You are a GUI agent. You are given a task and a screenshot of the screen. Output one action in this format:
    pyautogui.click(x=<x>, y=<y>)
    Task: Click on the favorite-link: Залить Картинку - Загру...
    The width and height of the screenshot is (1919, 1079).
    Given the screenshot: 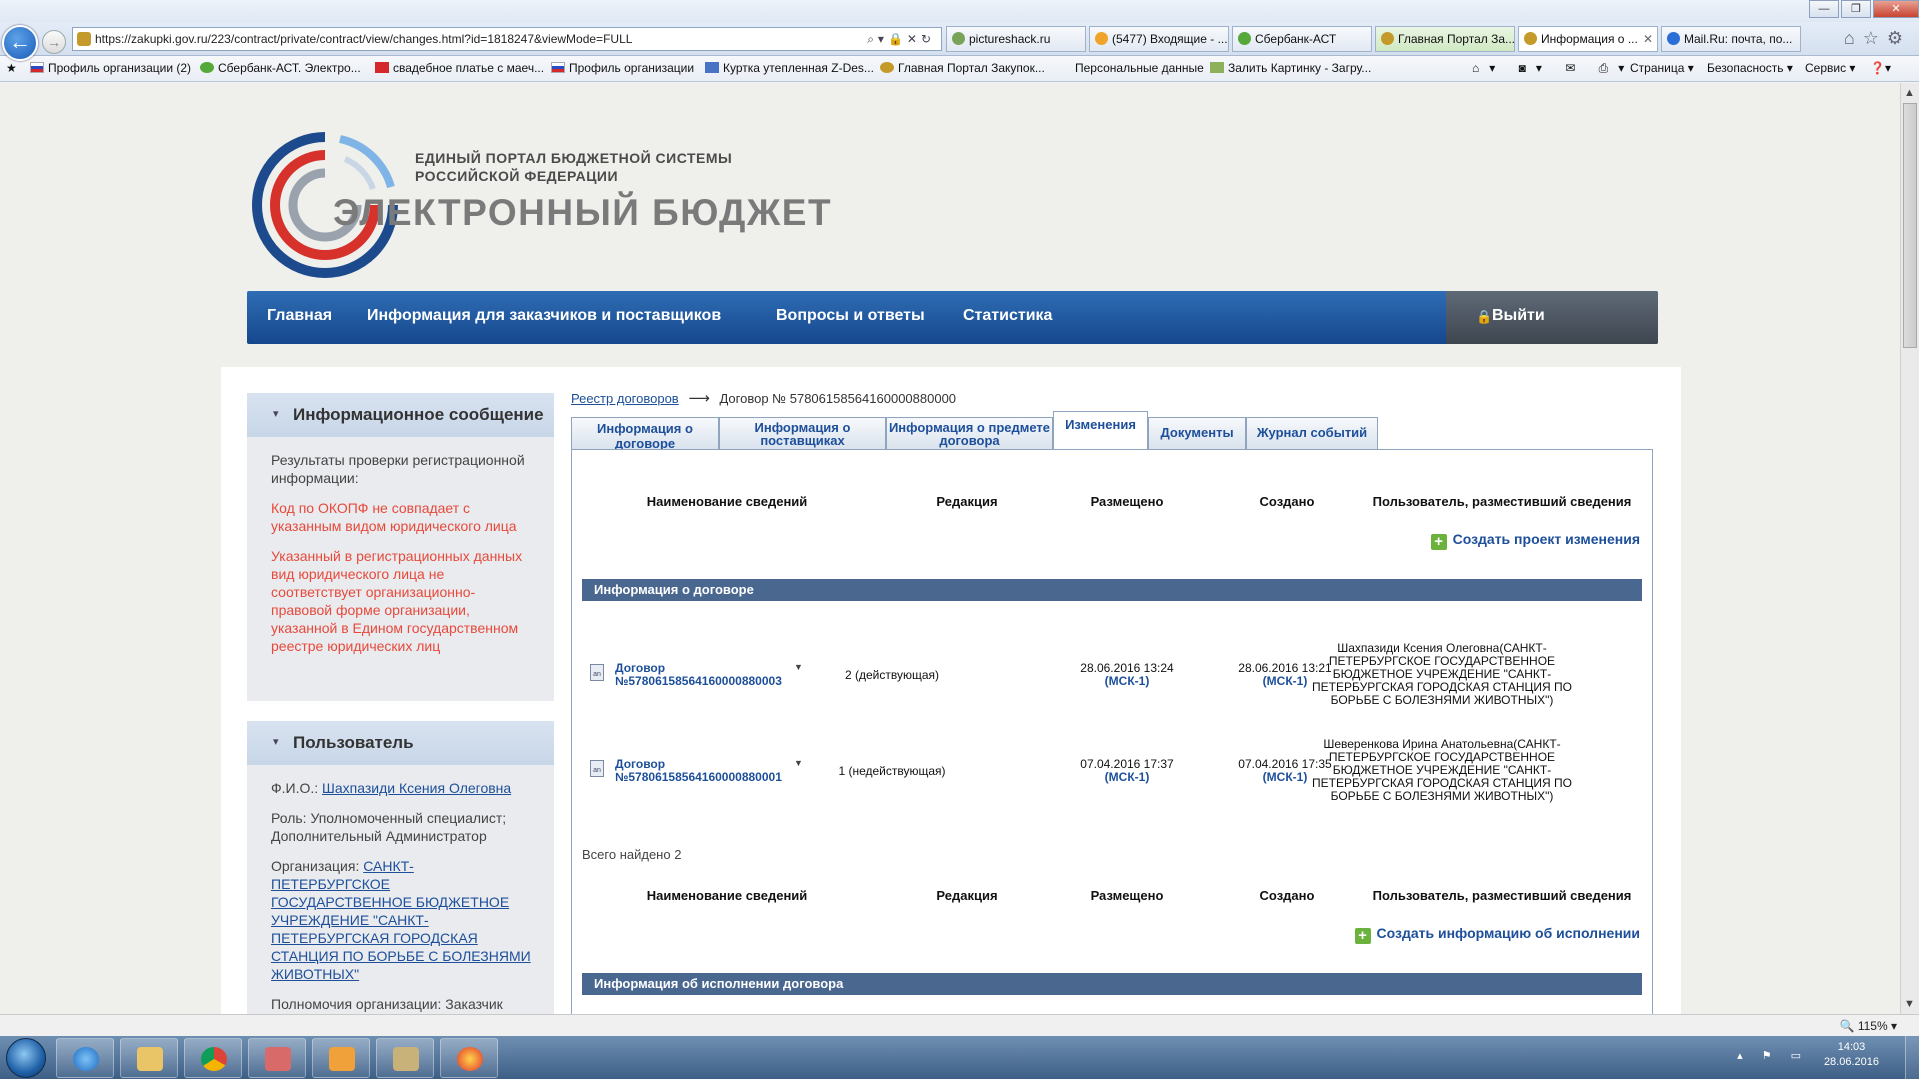 What is the action you would take?
    pyautogui.click(x=1290, y=68)
    